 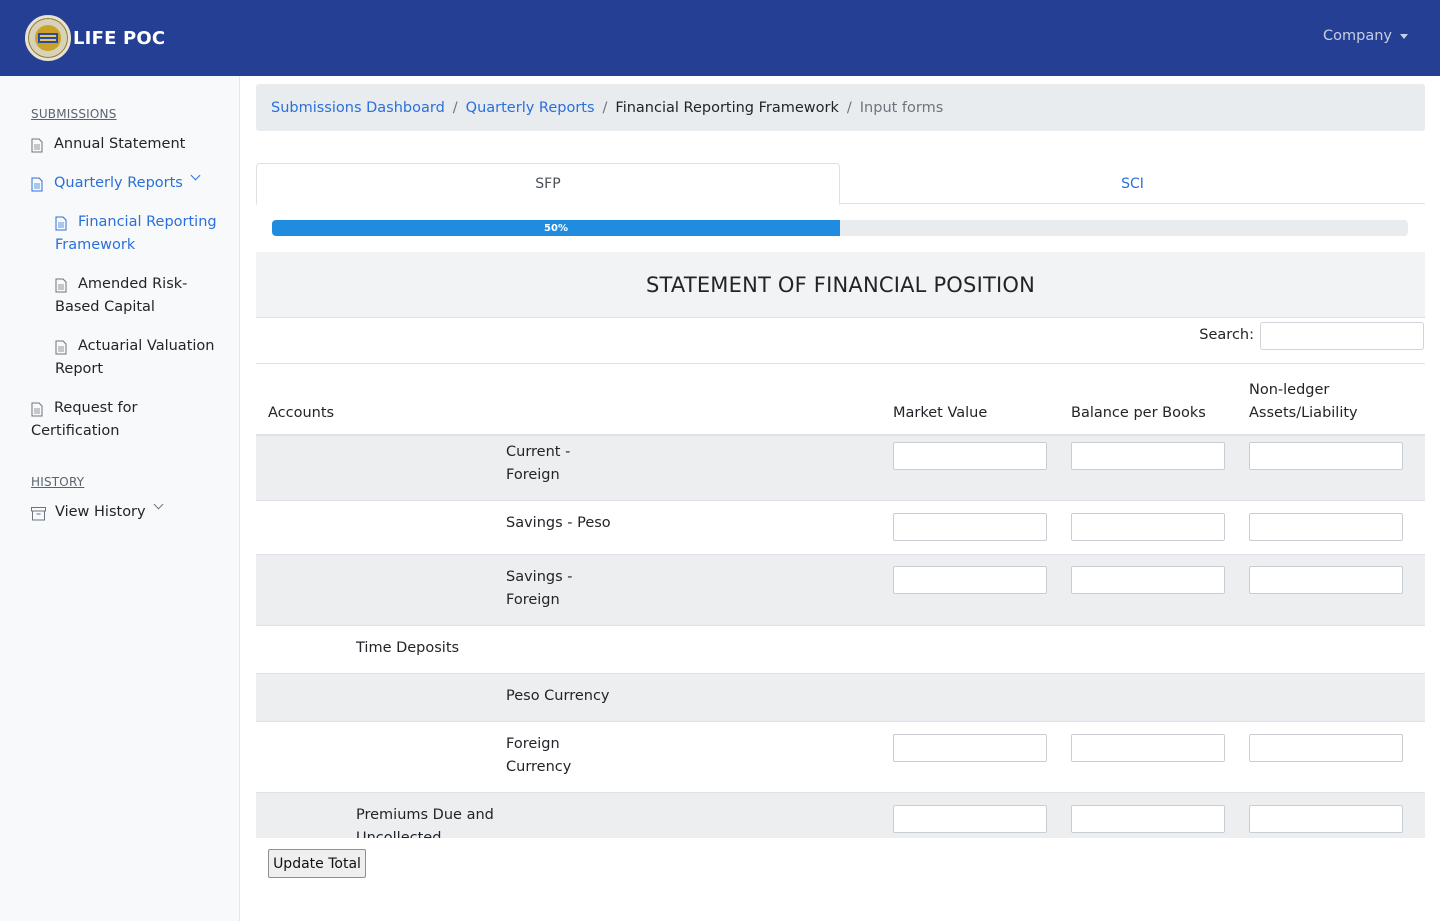 I want to click on sidebar-item-label-line2: Framework, so click(x=95, y=245).